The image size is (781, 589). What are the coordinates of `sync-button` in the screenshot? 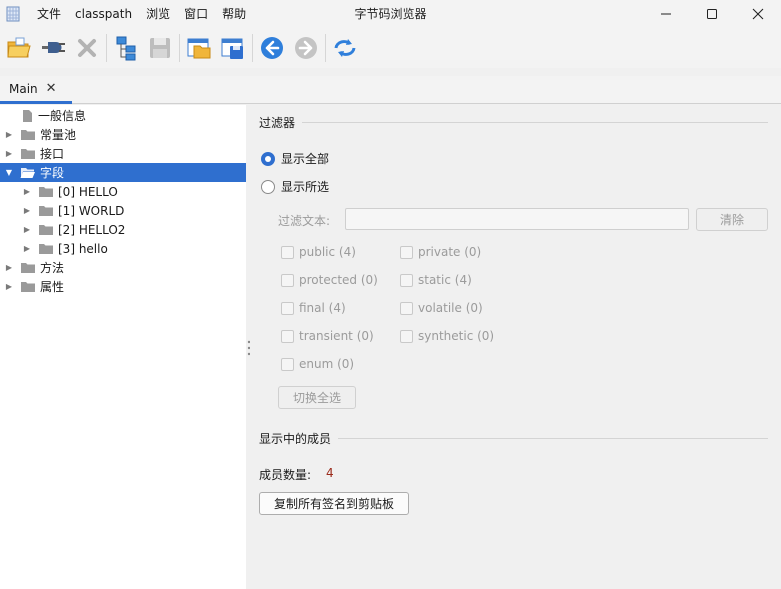 It's located at (345, 48).